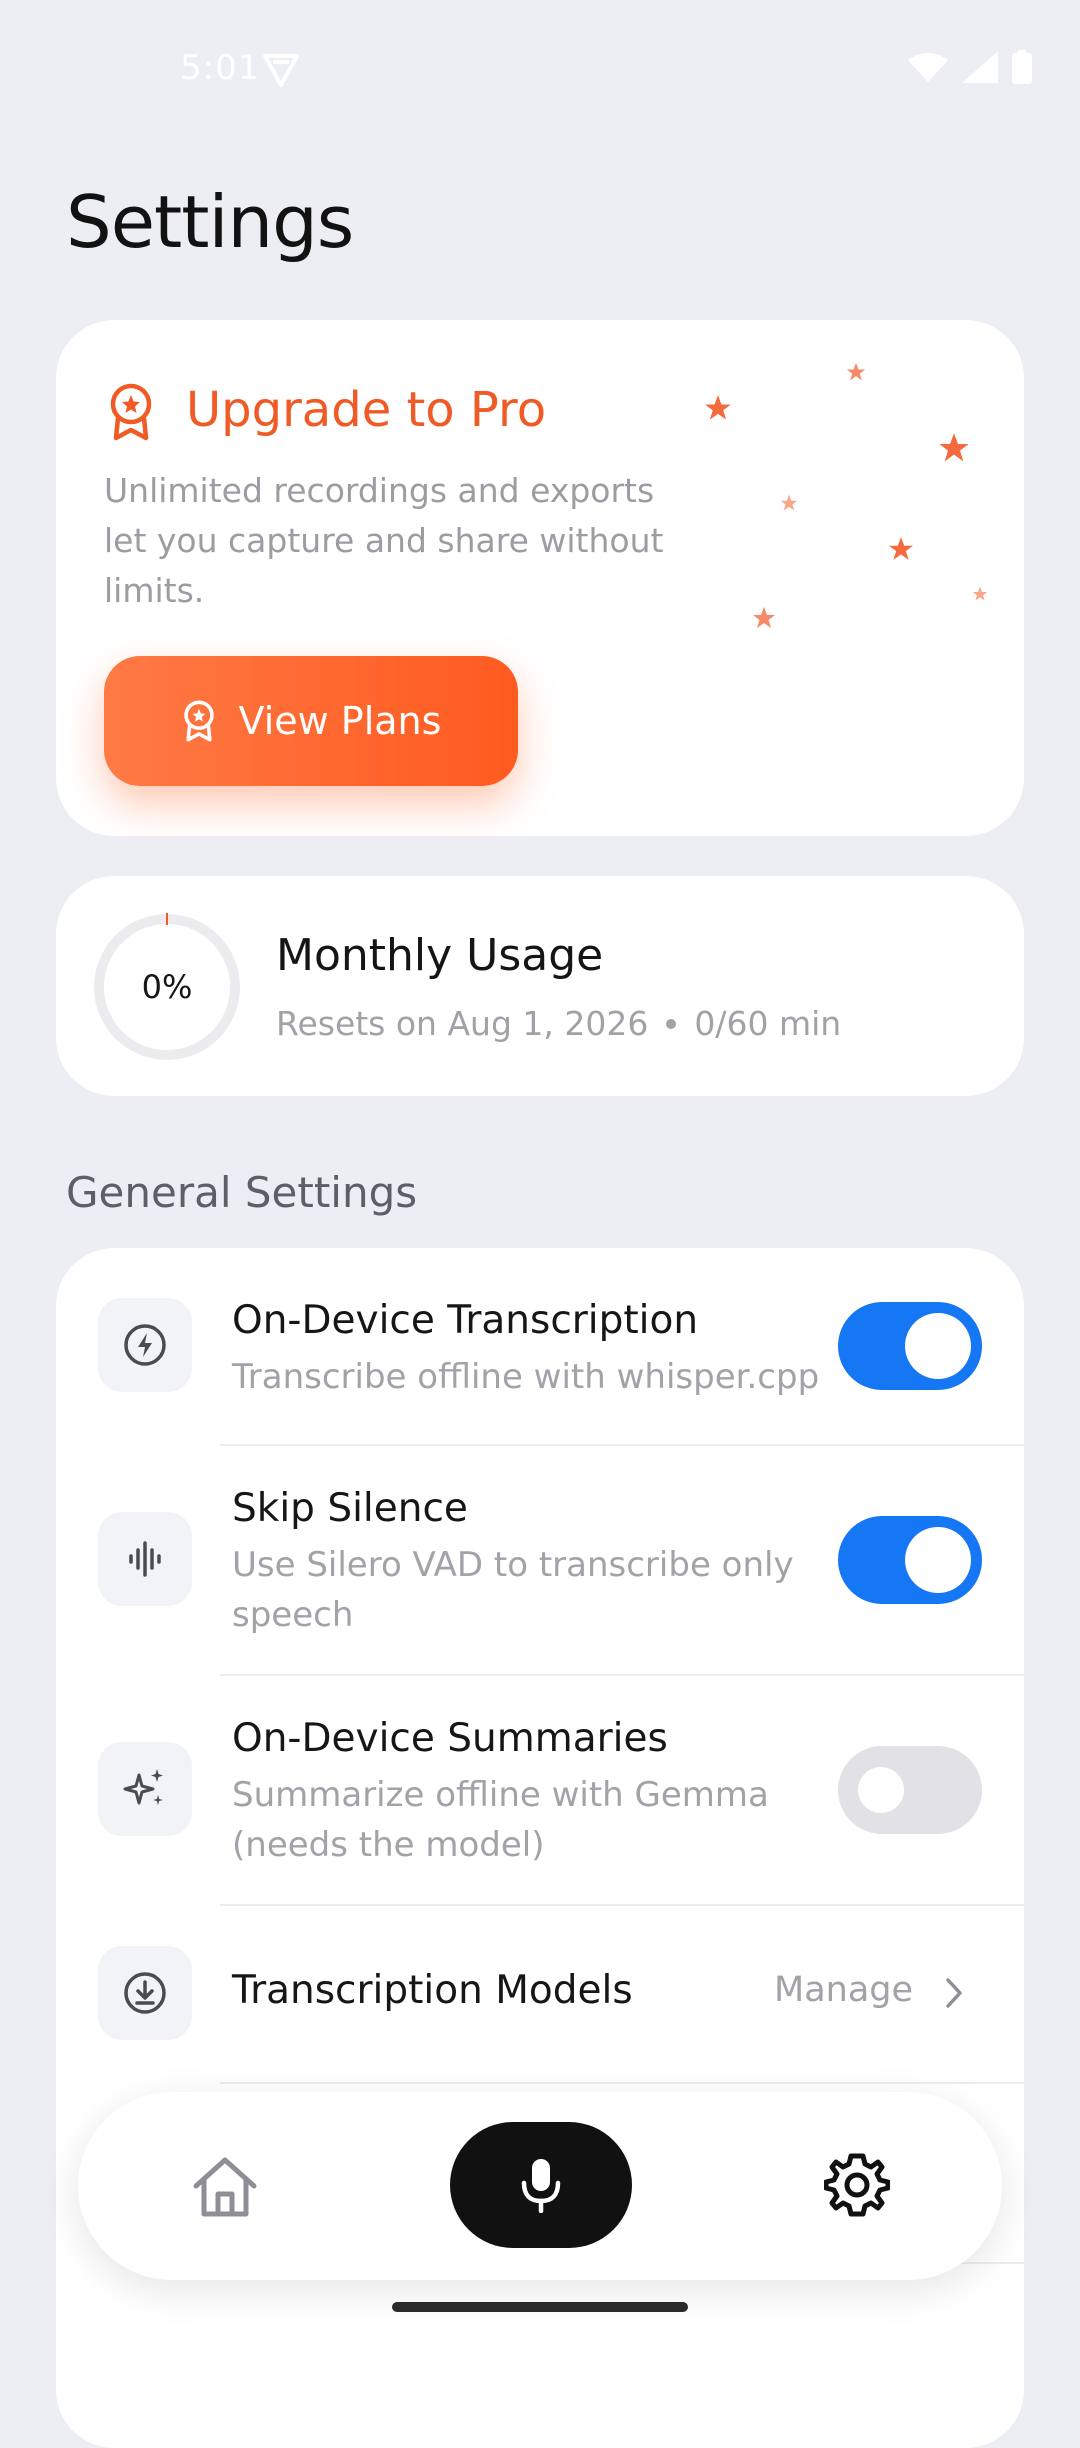 The image size is (1080, 2448). I want to click on status-time: 5:01, so click(220, 68).